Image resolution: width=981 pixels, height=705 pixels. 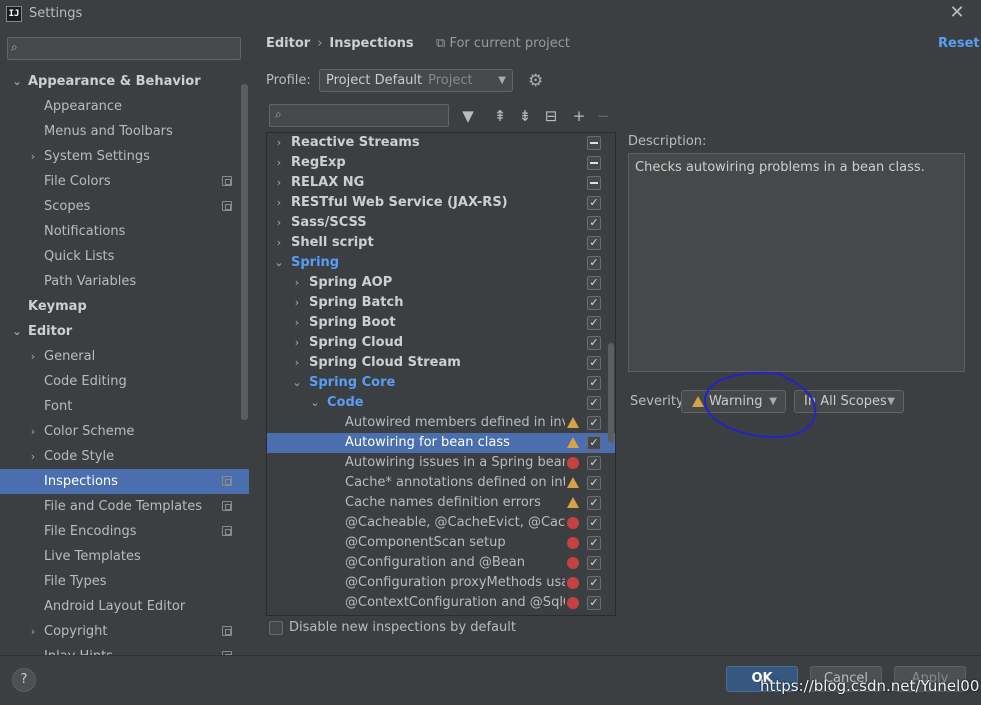 What do you see at coordinates (276, 628) in the screenshot?
I see `disable-new-inspections-checkbox` at bounding box center [276, 628].